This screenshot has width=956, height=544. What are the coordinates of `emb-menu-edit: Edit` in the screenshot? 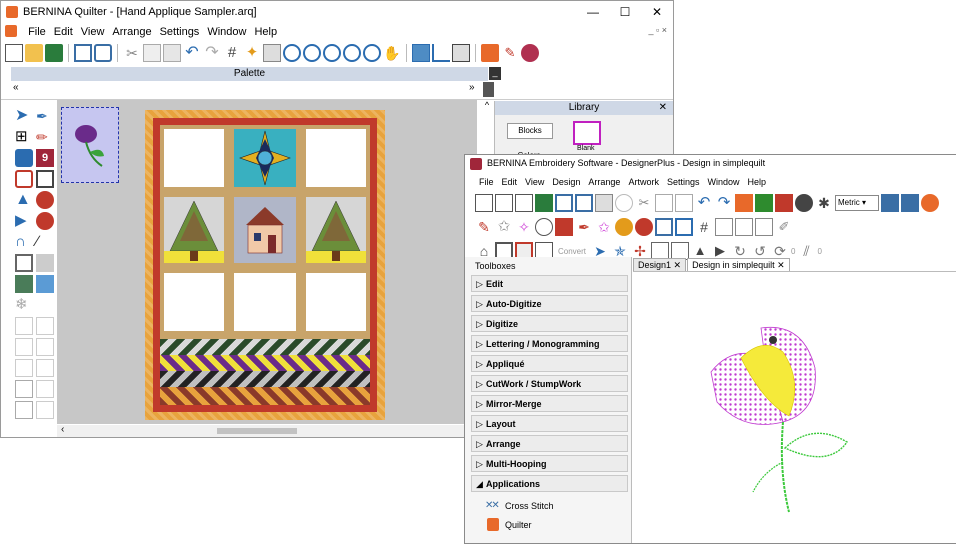 It's located at (510, 182).